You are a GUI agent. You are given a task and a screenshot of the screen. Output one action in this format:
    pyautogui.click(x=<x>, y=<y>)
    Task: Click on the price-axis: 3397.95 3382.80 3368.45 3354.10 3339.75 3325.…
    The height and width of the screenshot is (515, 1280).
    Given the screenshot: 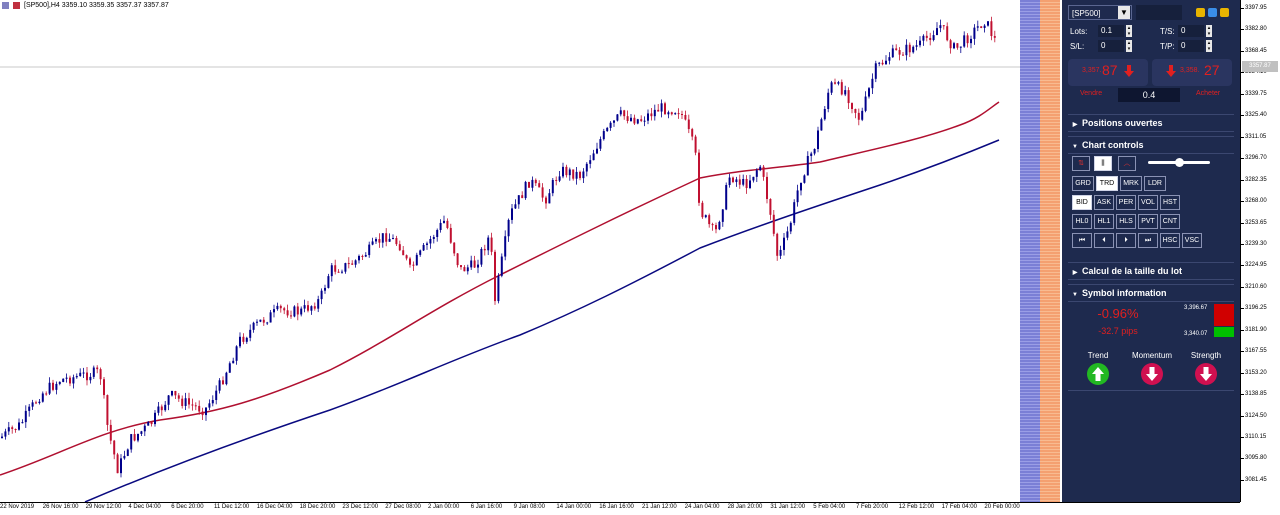 What is the action you would take?
    pyautogui.click(x=1260, y=251)
    